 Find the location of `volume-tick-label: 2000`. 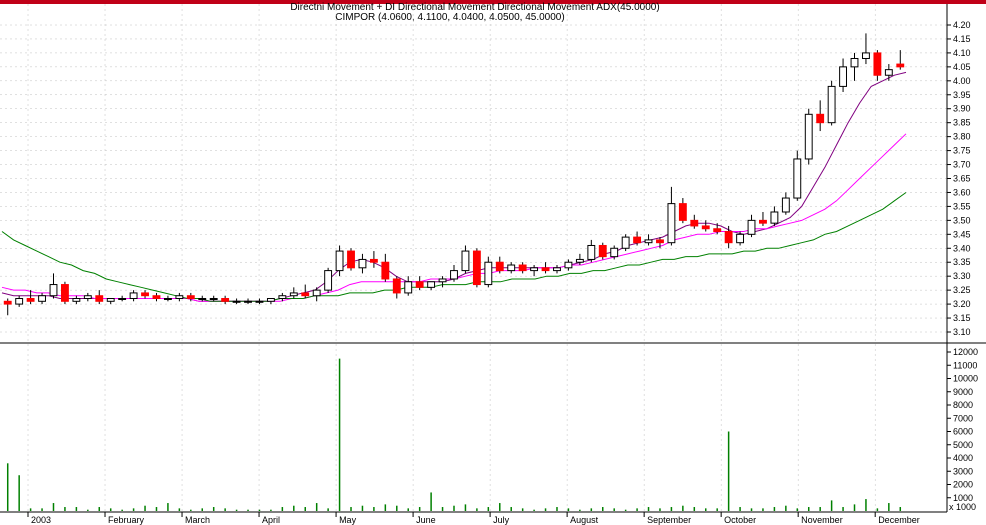

volume-tick-label: 2000 is located at coordinates (963, 485).